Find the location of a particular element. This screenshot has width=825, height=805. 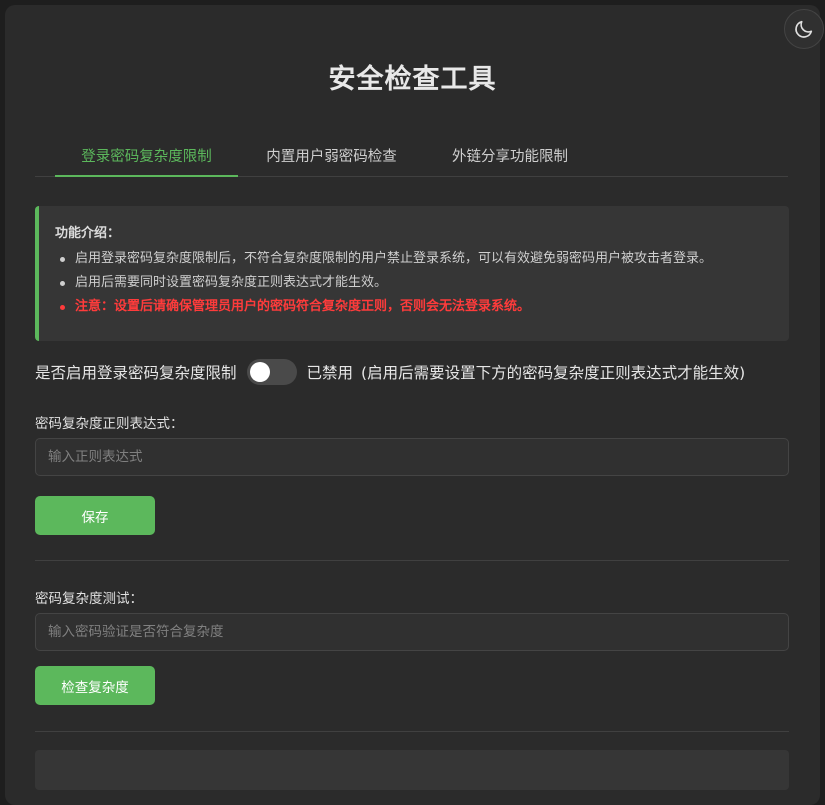

tab-weak-password-check: 内置用户弱密码检查 is located at coordinates (331, 156).